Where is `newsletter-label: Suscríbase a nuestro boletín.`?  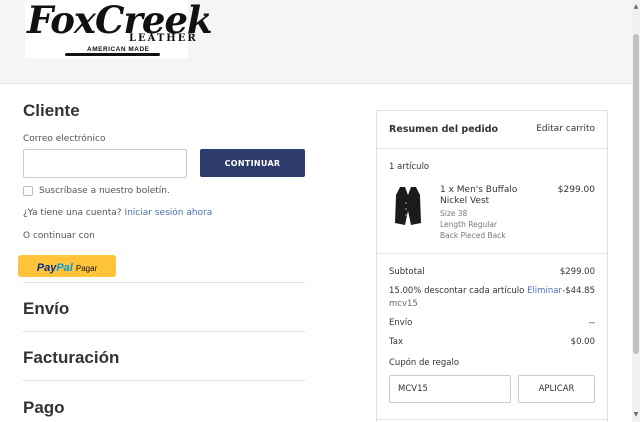 newsletter-label: Suscríbase a nuestro boletín. is located at coordinates (104, 191).